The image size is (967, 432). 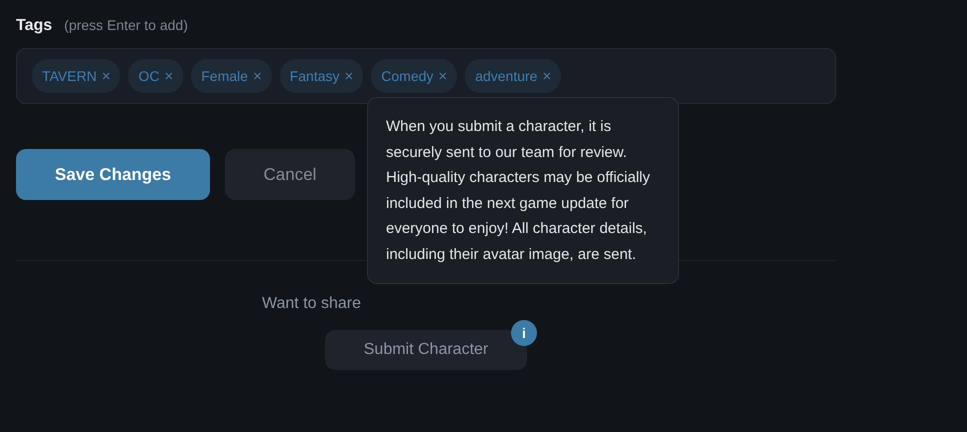 What do you see at coordinates (407, 76) in the screenshot?
I see `tag-text: Comedy` at bounding box center [407, 76].